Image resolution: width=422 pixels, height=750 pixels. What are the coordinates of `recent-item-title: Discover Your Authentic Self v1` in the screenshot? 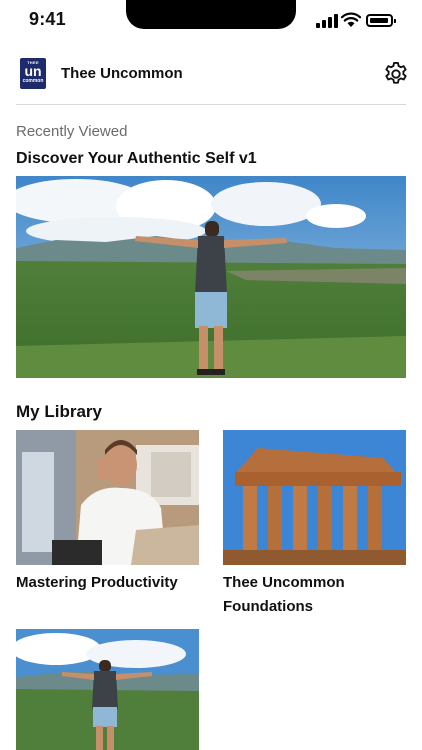 It's located at (136, 159).